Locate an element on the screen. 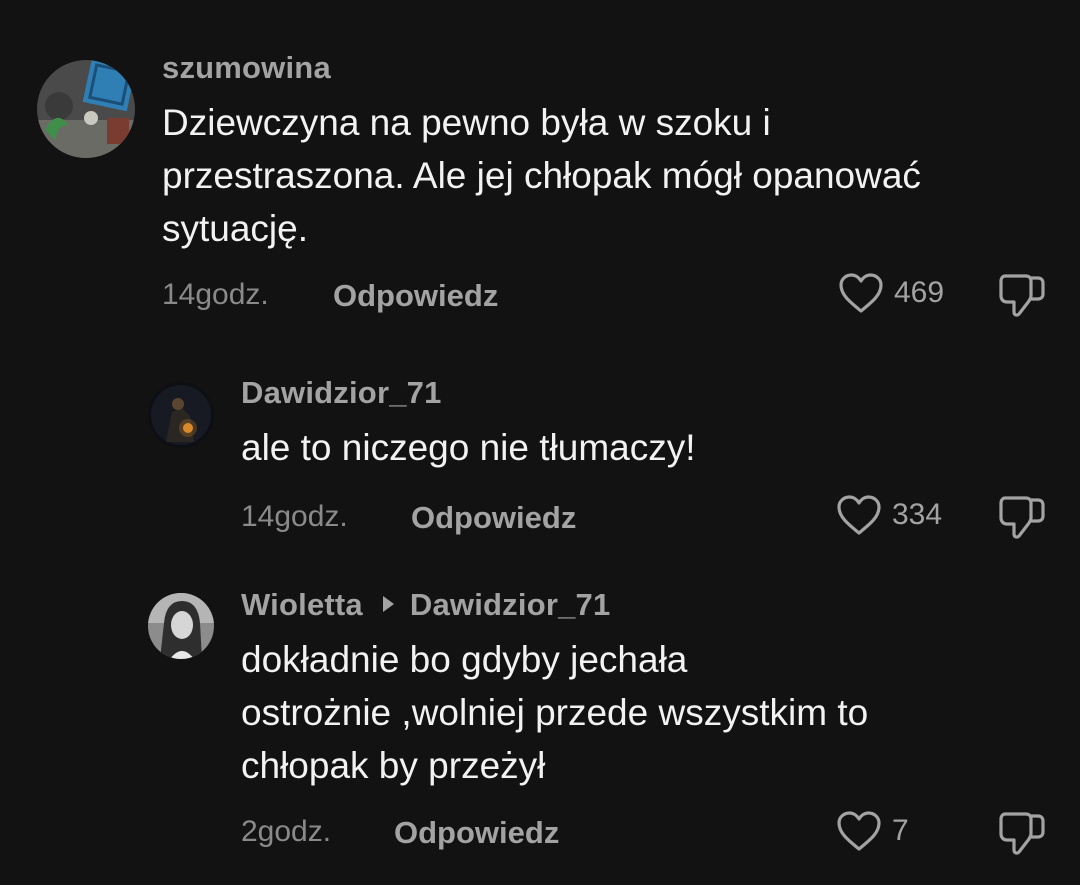  like-count: 469 is located at coordinates (919, 292).